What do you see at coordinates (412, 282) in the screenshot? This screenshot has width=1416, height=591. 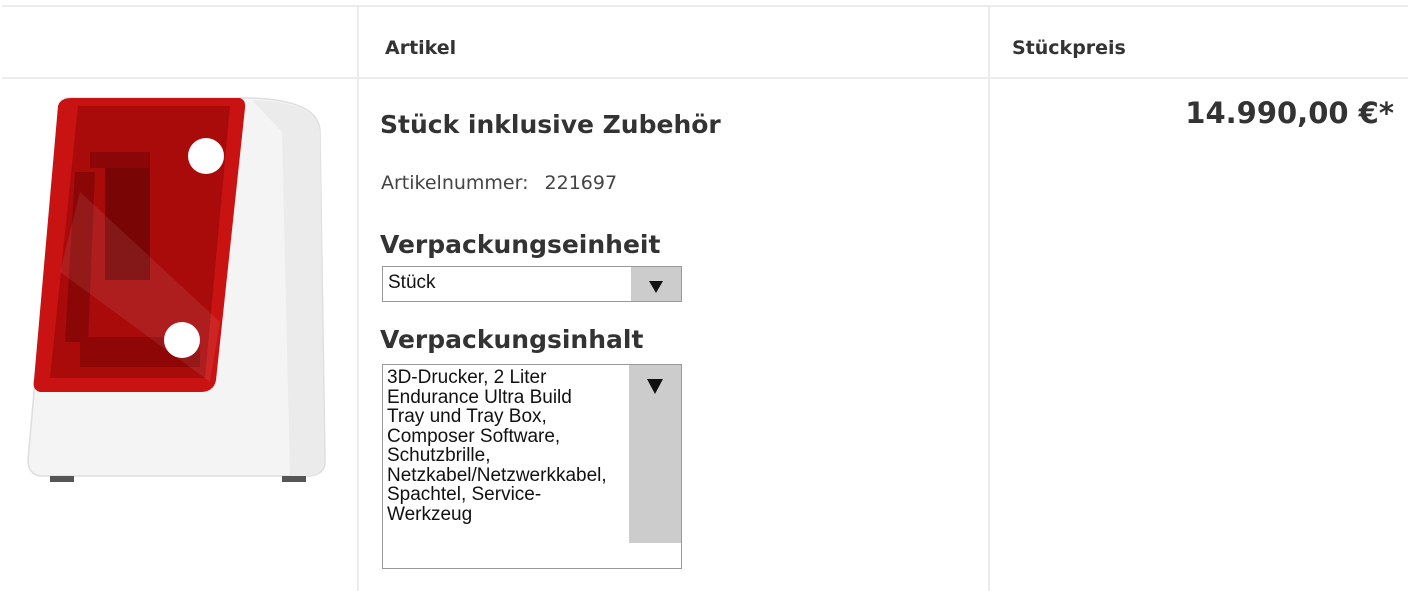 I see `packaging-unit-value: Stück` at bounding box center [412, 282].